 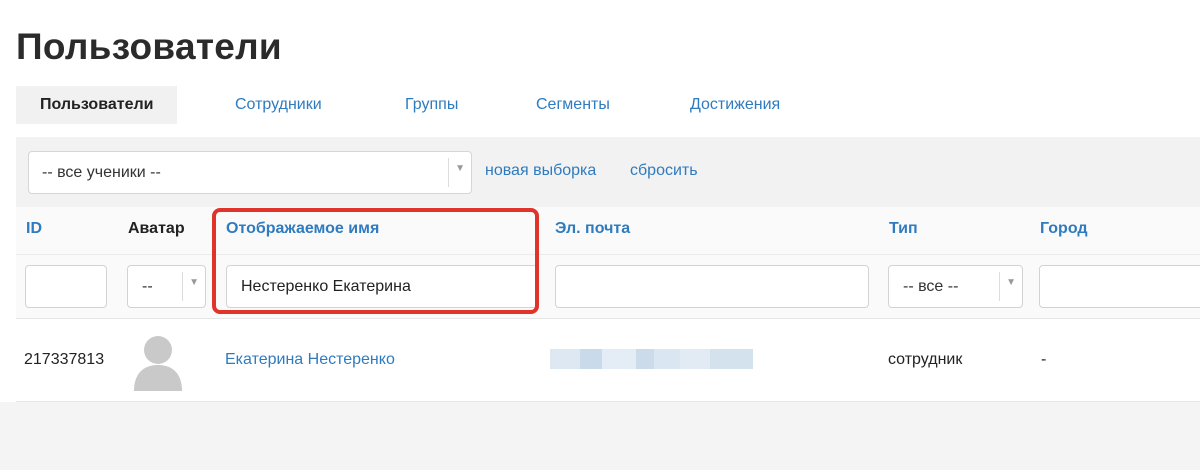 I want to click on column-header-city: Город, so click(x=1064, y=229).